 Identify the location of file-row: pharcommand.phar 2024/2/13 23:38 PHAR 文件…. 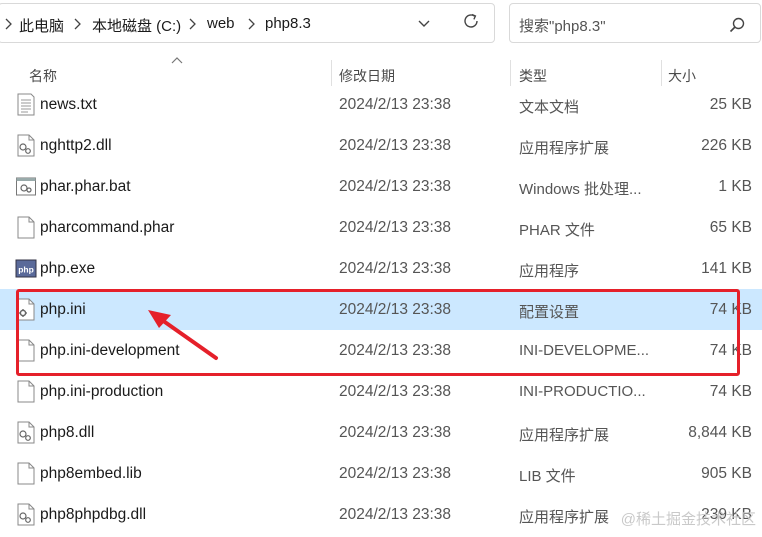
(381, 227).